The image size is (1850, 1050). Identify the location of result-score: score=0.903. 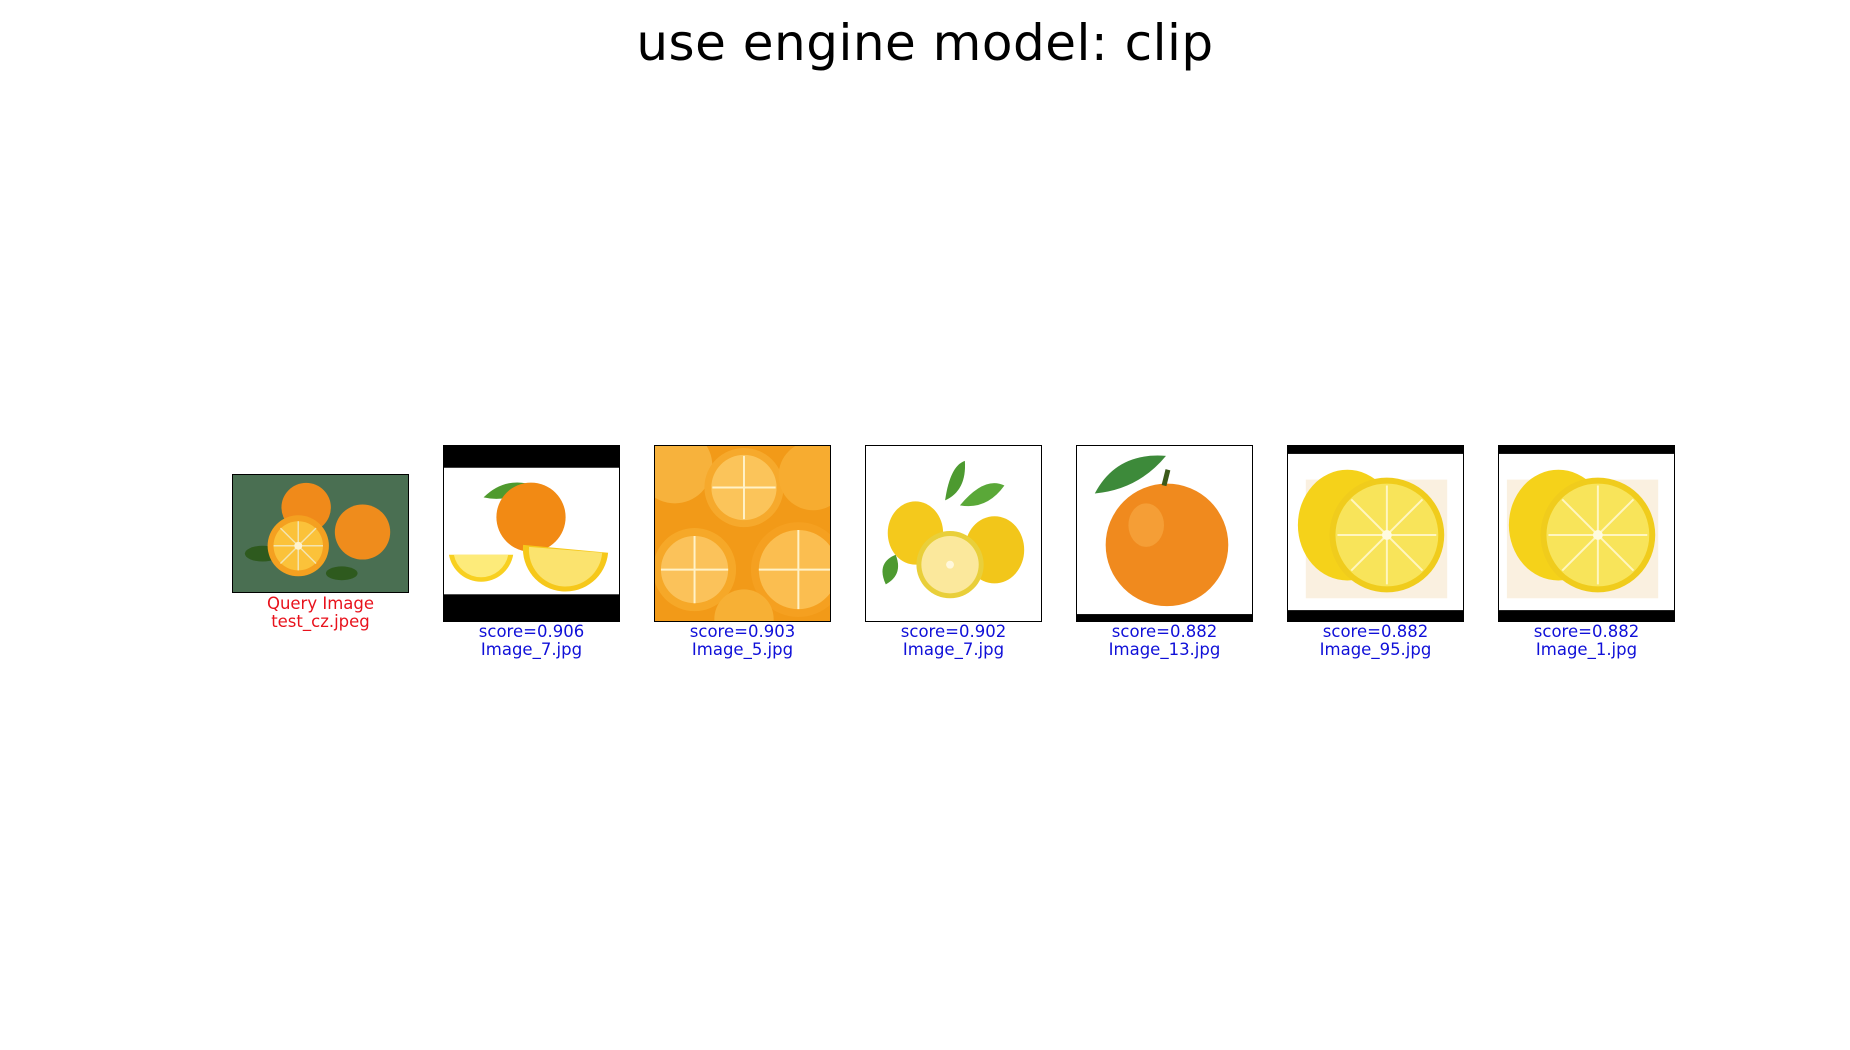
(742, 631).